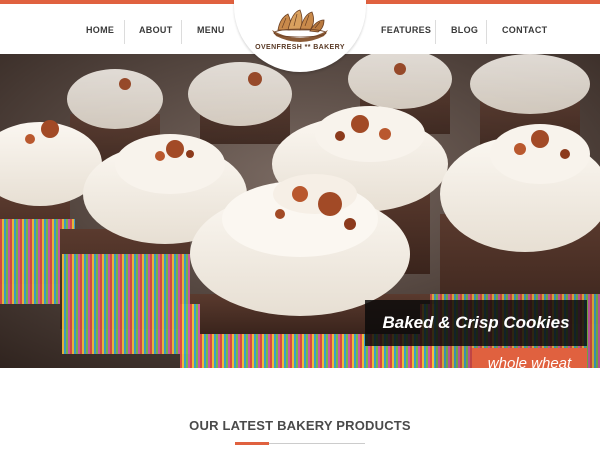  What do you see at coordinates (464, 30) in the screenshot?
I see `nav-blog: BLOG` at bounding box center [464, 30].